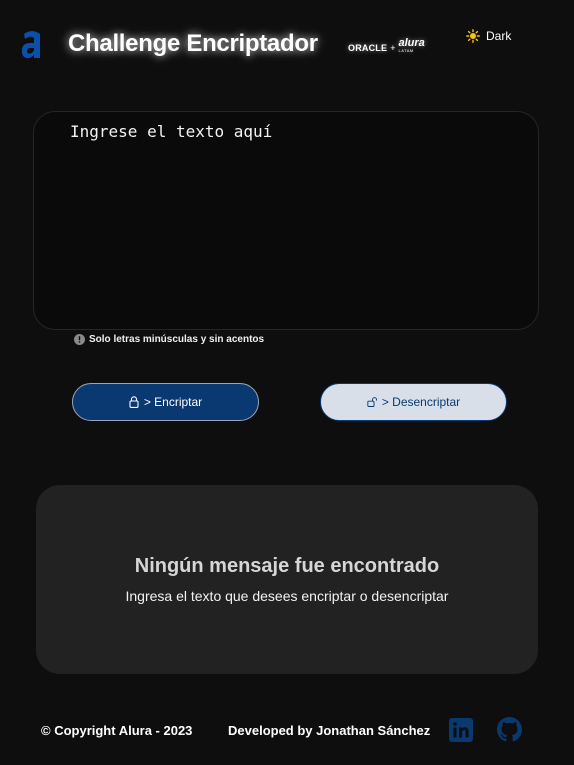 The height and width of the screenshot is (765, 574). Describe the element at coordinates (79, 339) in the screenshot. I see `info-icon` at that location.